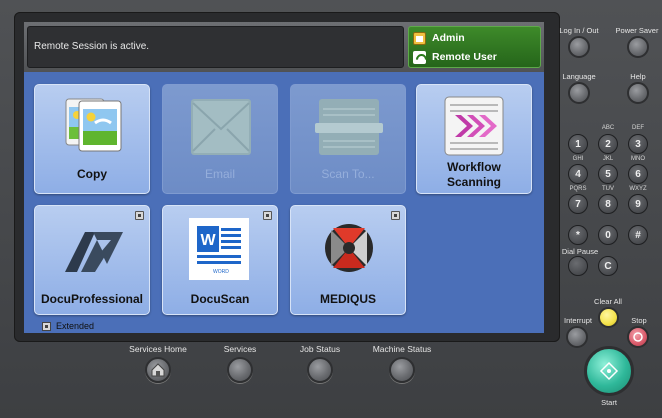  What do you see at coordinates (637, 30) in the screenshot?
I see `power-saver-label: Power Saver` at bounding box center [637, 30].